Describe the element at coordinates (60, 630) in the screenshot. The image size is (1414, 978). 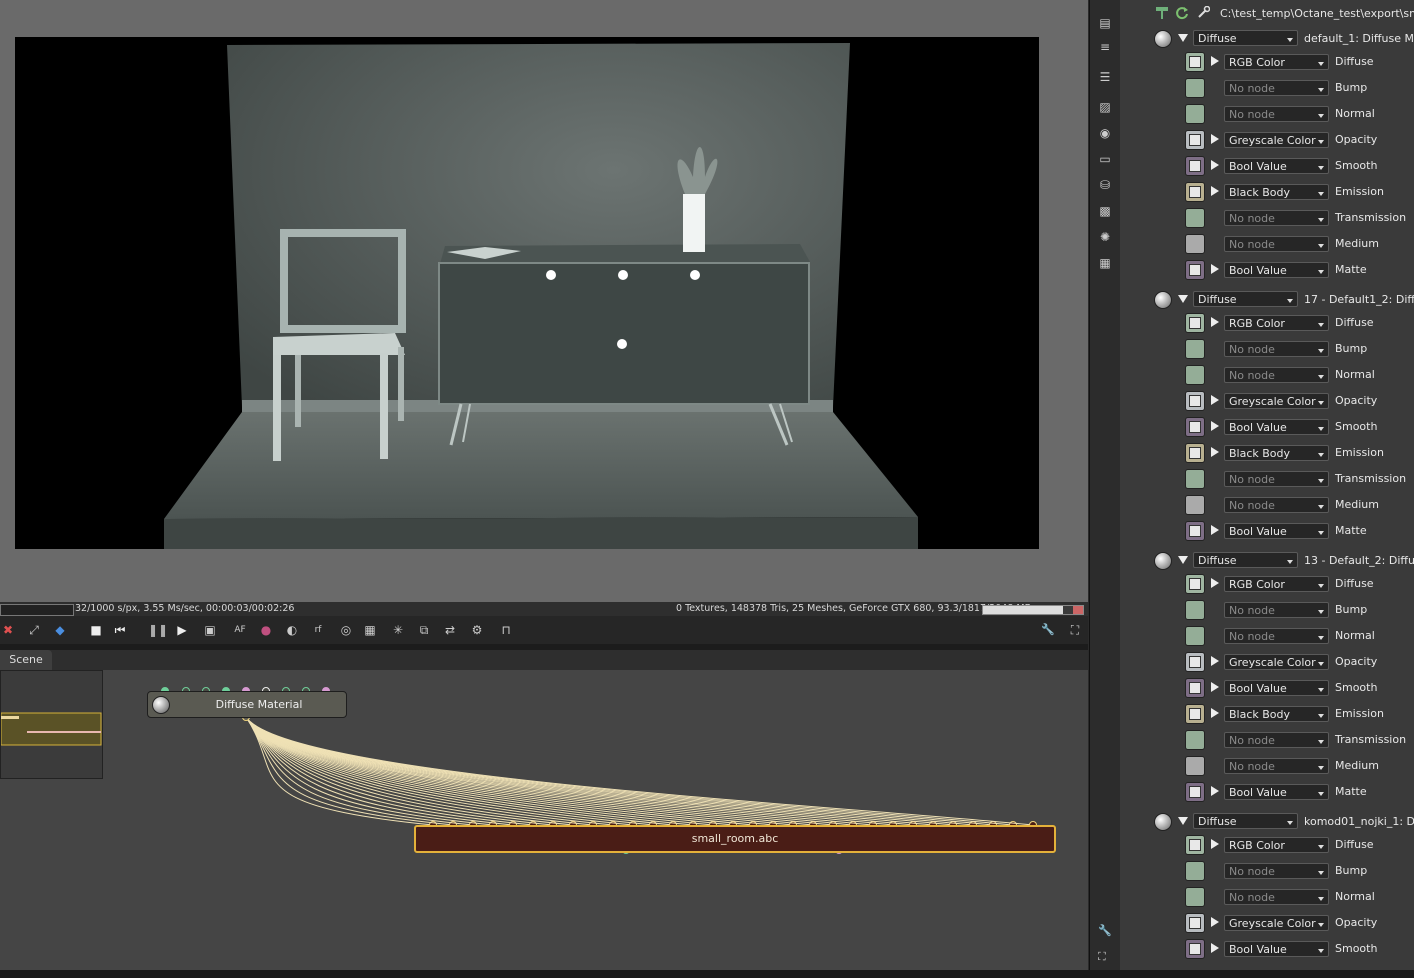
I see `cube-icon: ◆` at that location.